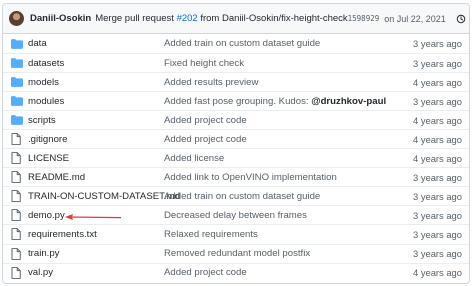 This screenshot has height=286, width=474. What do you see at coordinates (46, 215) in the screenshot?
I see `file-name-link: demo.py` at bounding box center [46, 215].